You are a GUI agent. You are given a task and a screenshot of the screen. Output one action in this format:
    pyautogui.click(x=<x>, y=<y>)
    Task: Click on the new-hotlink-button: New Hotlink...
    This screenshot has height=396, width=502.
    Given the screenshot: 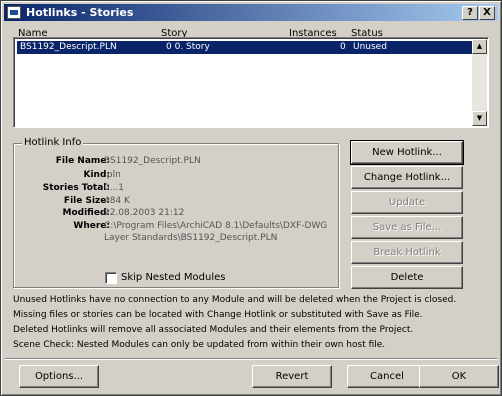 What is the action you would take?
    pyautogui.click(x=407, y=152)
    